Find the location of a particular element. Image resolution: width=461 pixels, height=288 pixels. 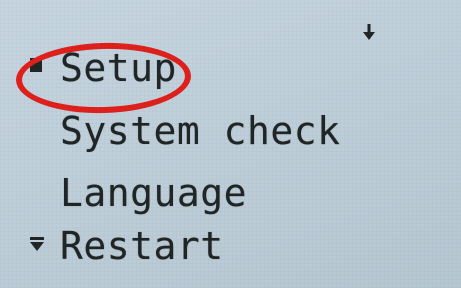

more-items-down-icon is located at coordinates (37, 244).